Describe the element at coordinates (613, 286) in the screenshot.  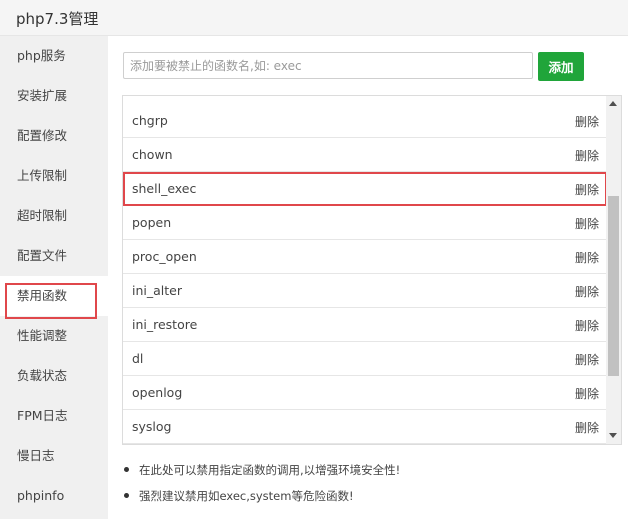
I see `scrollbar-thumb` at that location.